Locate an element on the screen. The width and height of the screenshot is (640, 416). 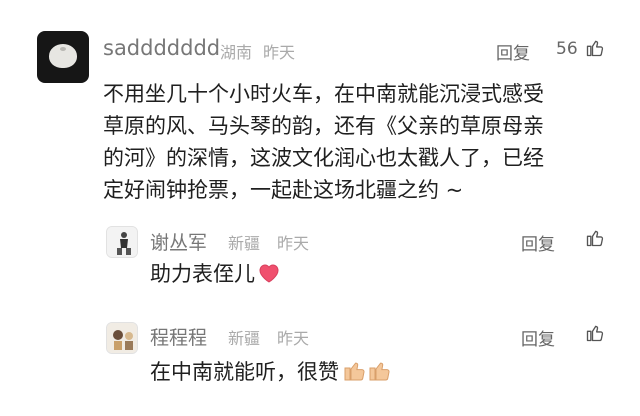
reply-username: 程程程 is located at coordinates (178, 336).